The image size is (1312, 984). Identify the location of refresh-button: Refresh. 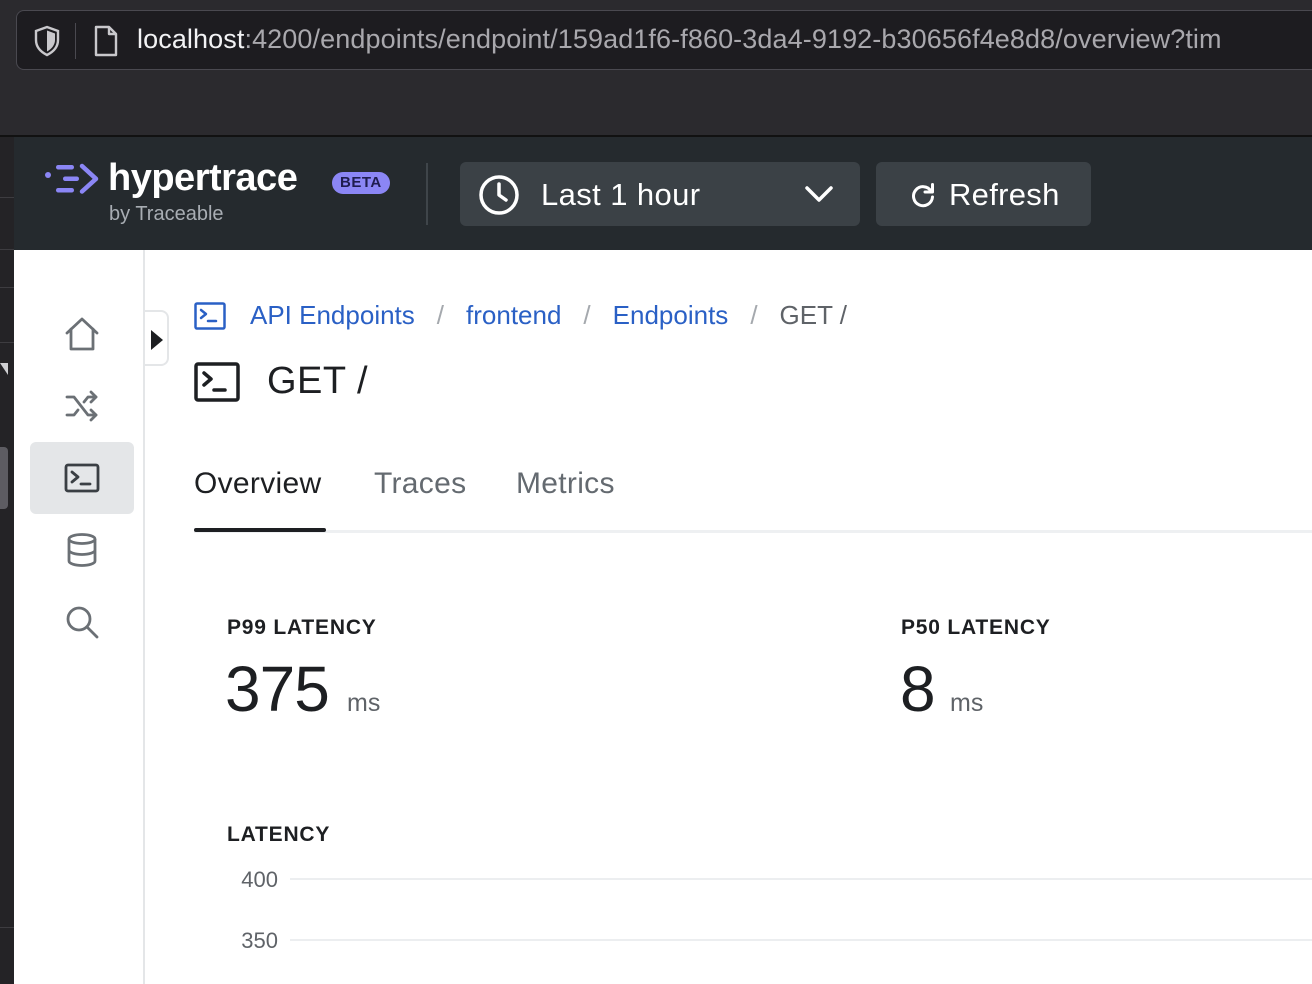
(983, 194).